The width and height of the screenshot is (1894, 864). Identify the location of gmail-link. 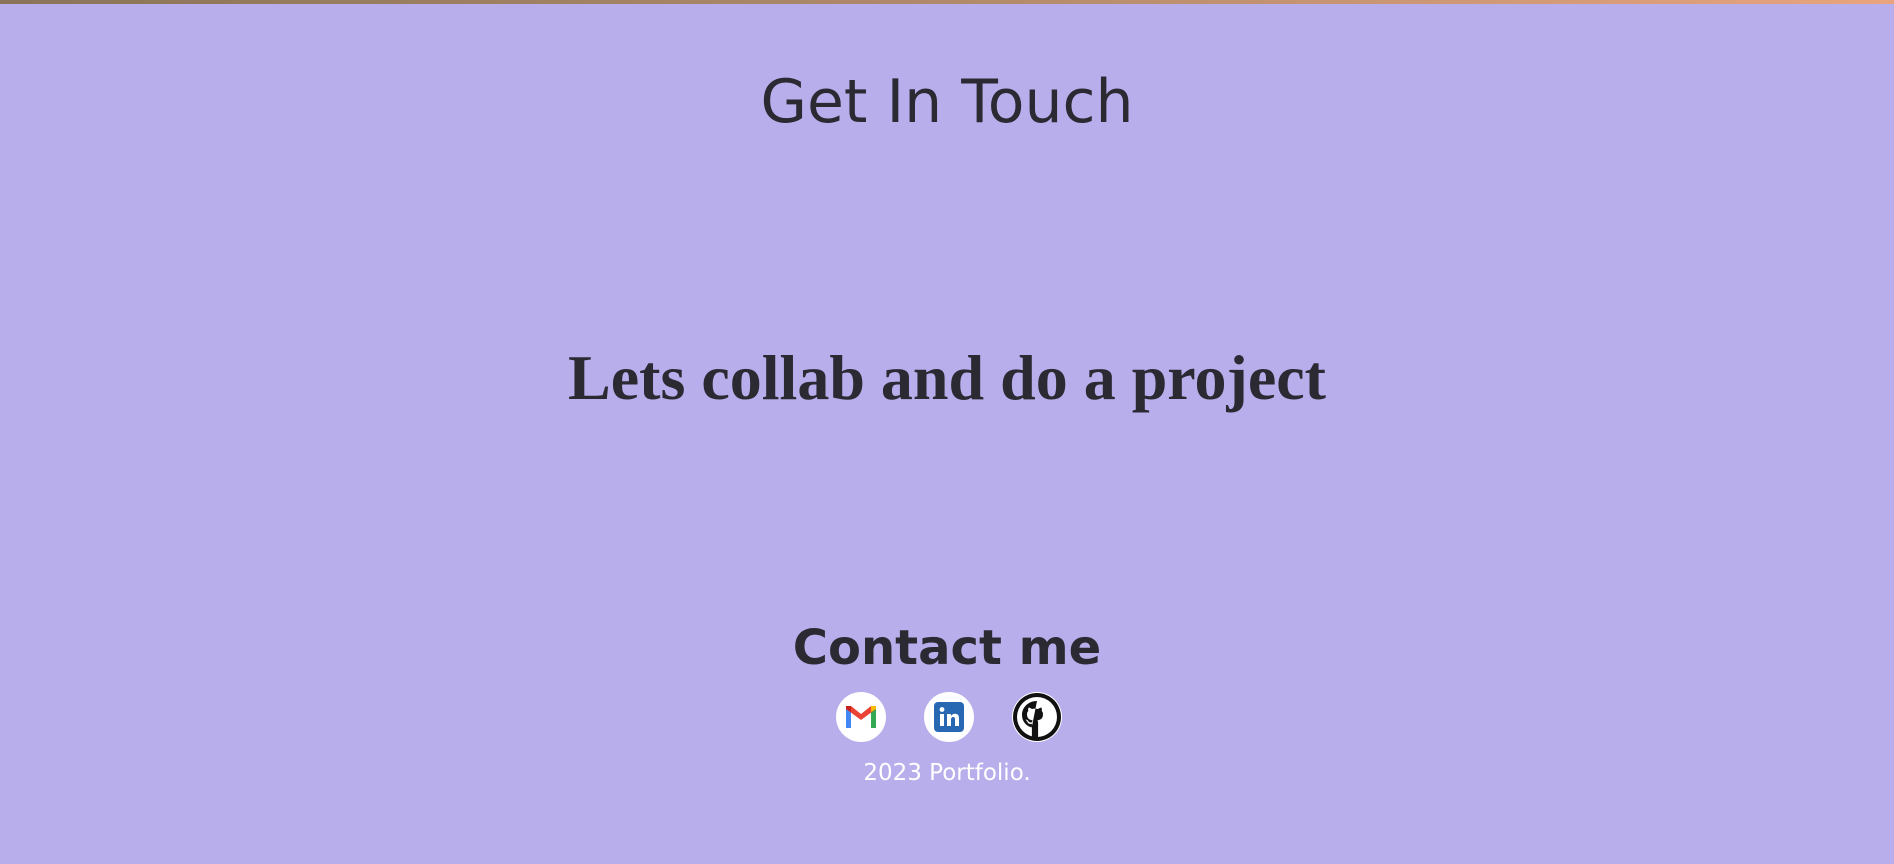
(861, 717).